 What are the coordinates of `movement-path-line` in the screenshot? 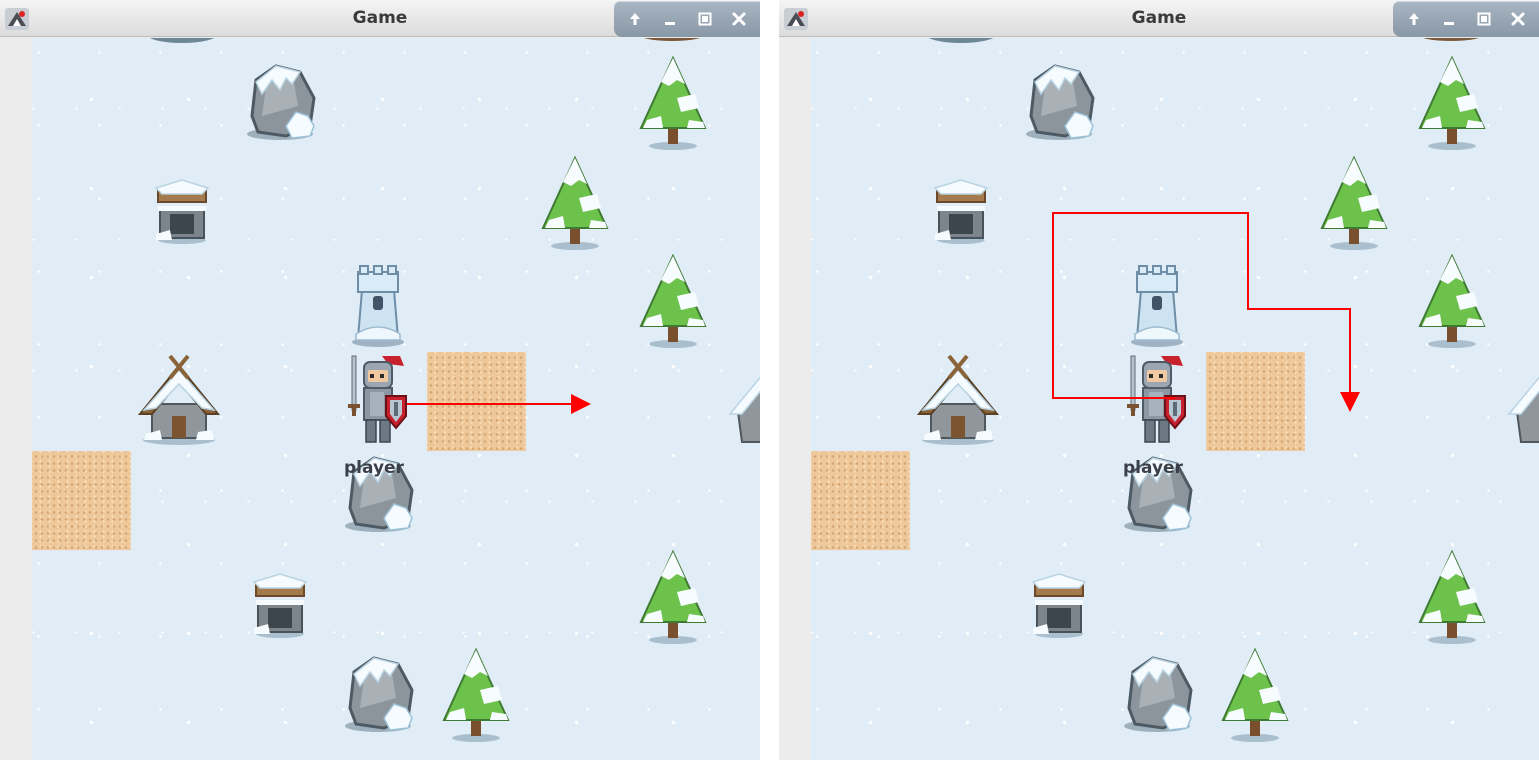 It's located at (1201, 305).